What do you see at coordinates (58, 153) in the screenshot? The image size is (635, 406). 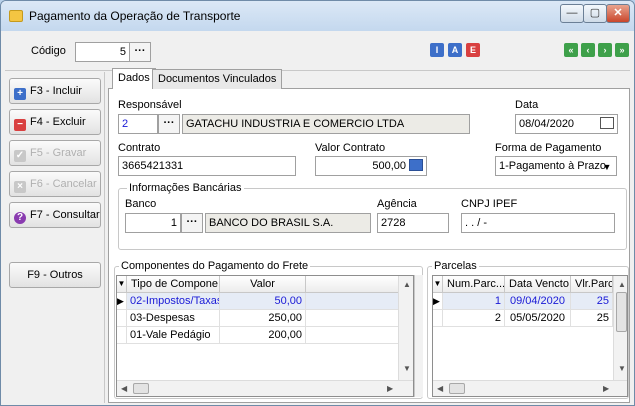 I see `gravar-label: F5 - Gravar` at bounding box center [58, 153].